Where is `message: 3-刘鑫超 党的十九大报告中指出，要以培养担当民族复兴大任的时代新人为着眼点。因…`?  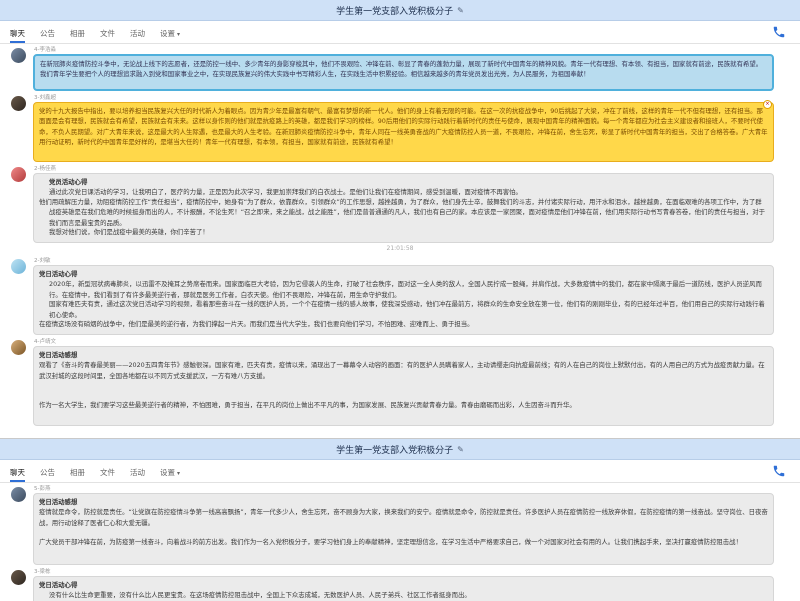 message: 3-刘鑫超 党的十九大报告中指出，要以培养担当民族复兴大任的时代新人为着眼点。因… is located at coordinates (400, 128).